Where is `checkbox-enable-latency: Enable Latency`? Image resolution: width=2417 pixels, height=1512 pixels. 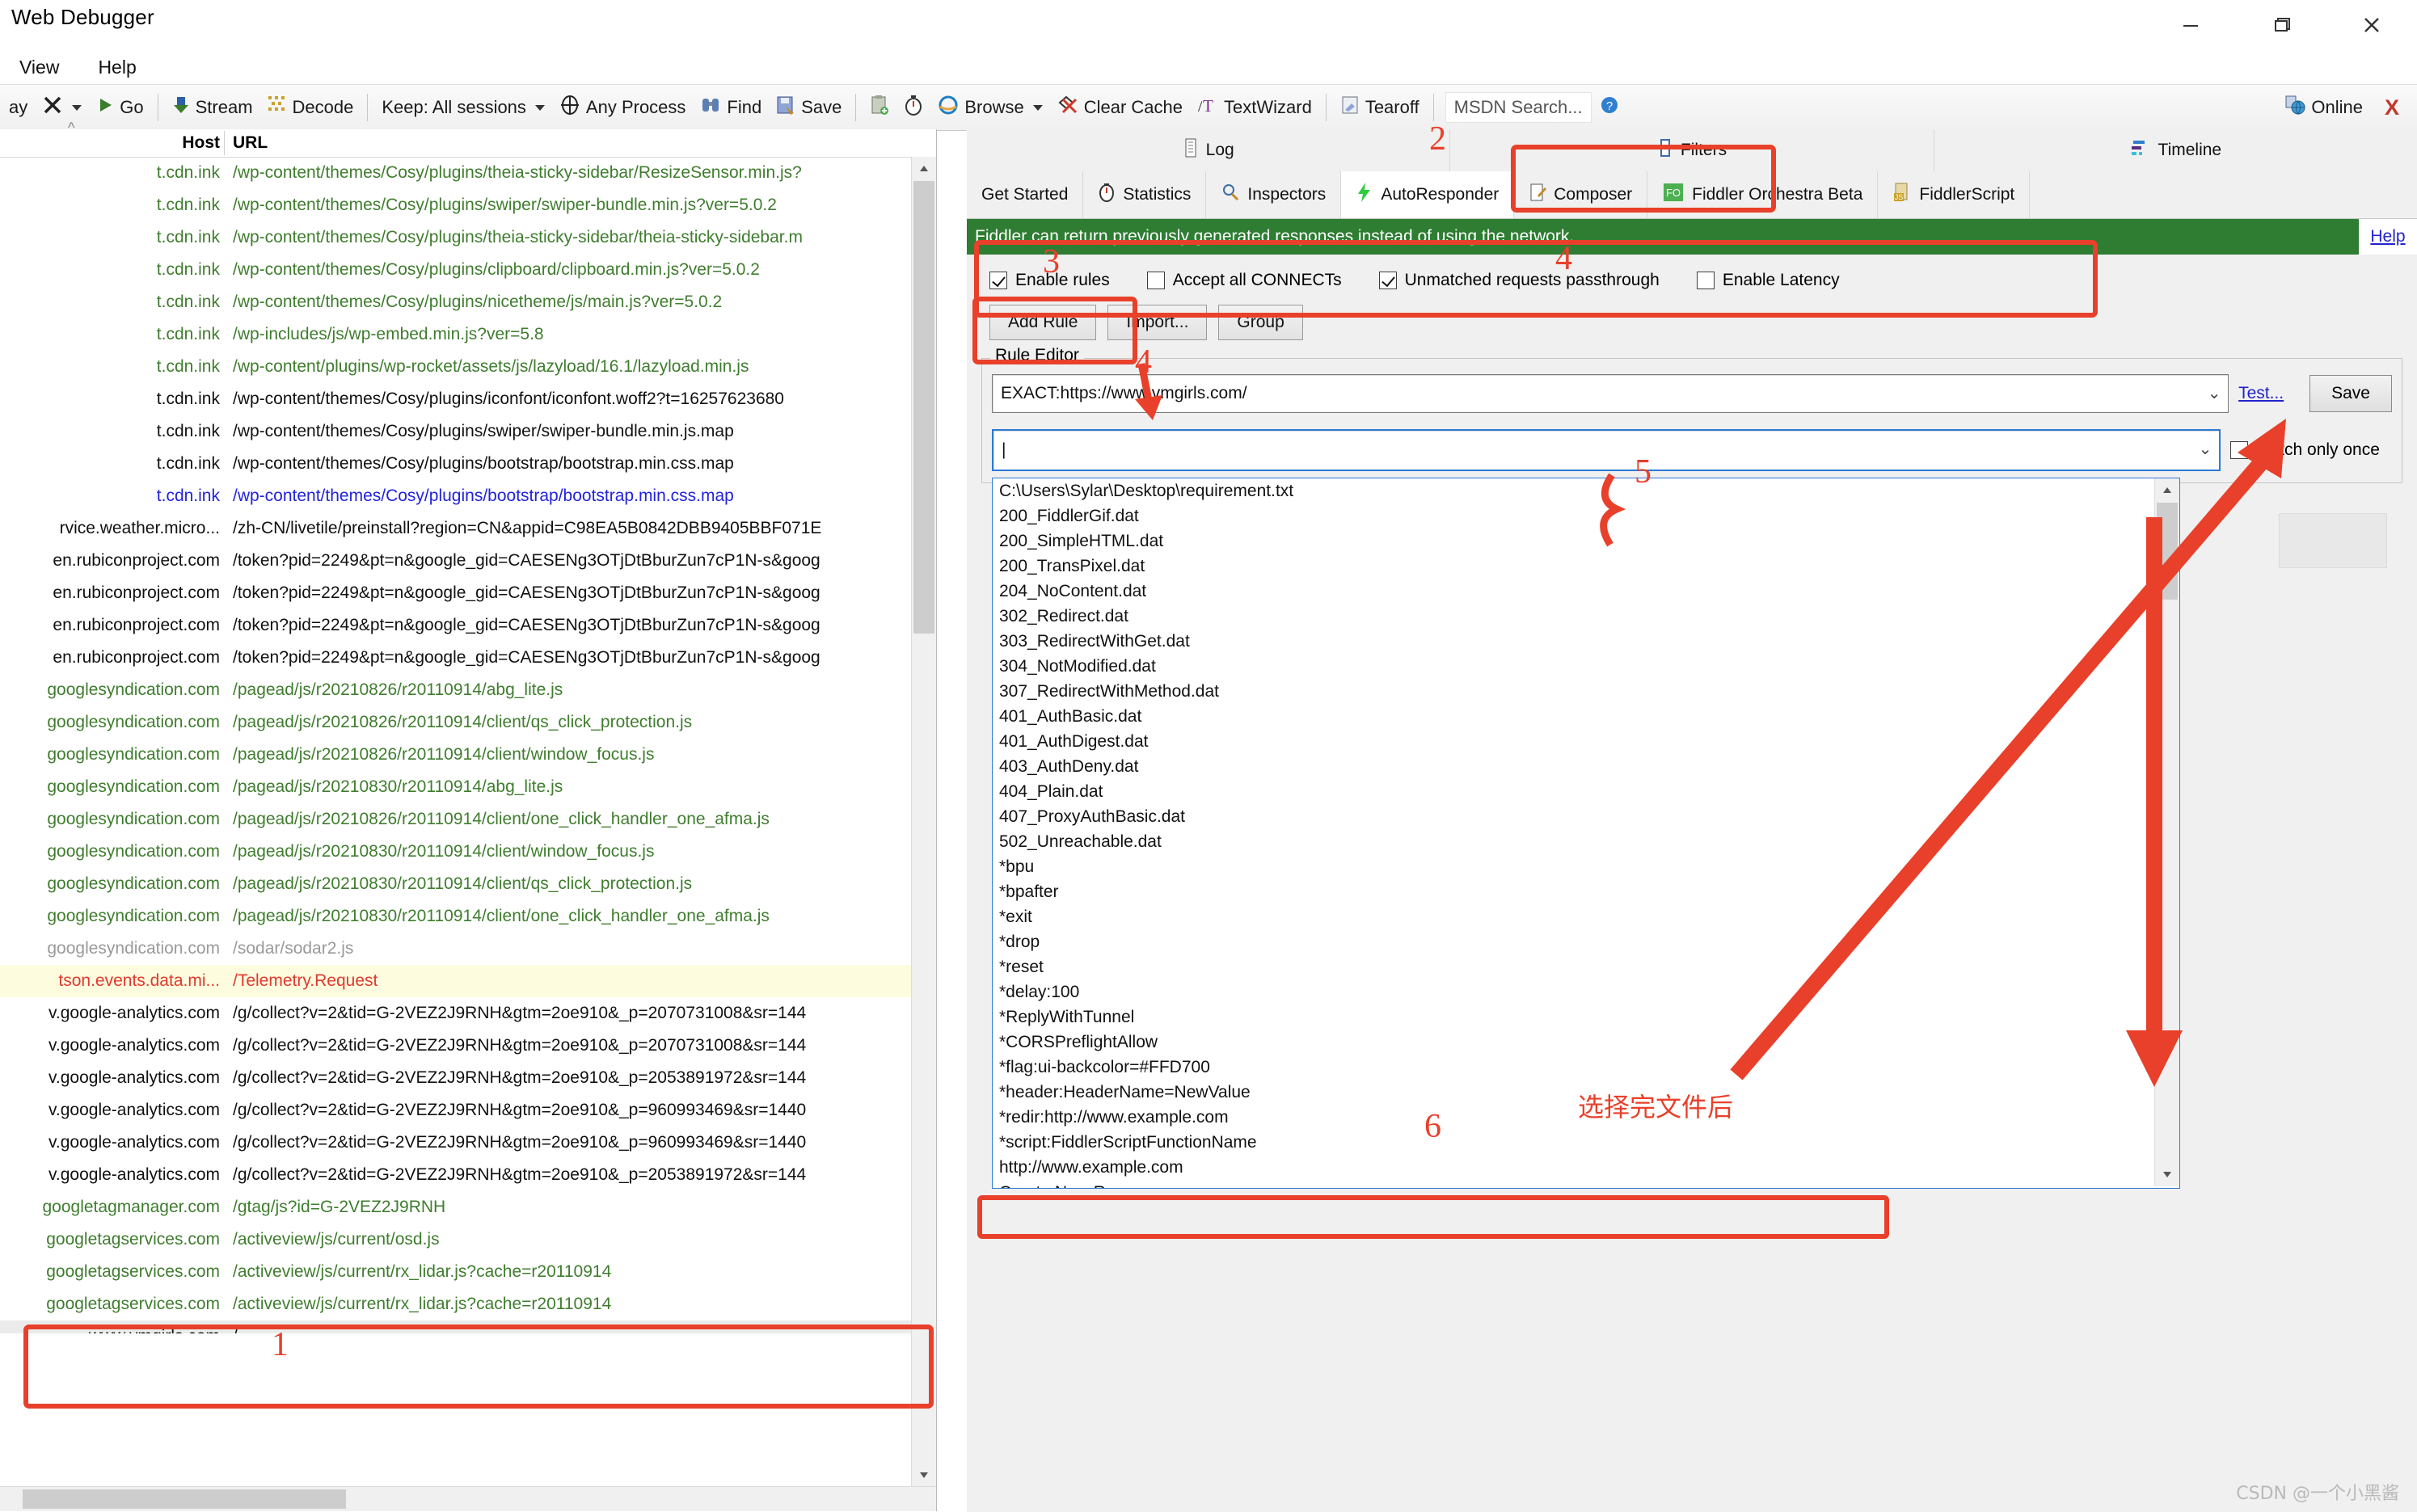 checkbox-enable-latency: Enable Latency is located at coordinates (1768, 280).